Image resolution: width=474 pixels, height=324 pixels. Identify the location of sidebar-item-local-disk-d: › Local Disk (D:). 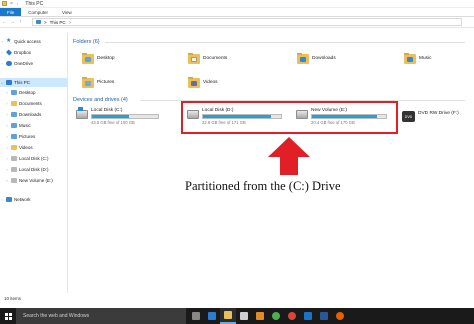
(33, 169).